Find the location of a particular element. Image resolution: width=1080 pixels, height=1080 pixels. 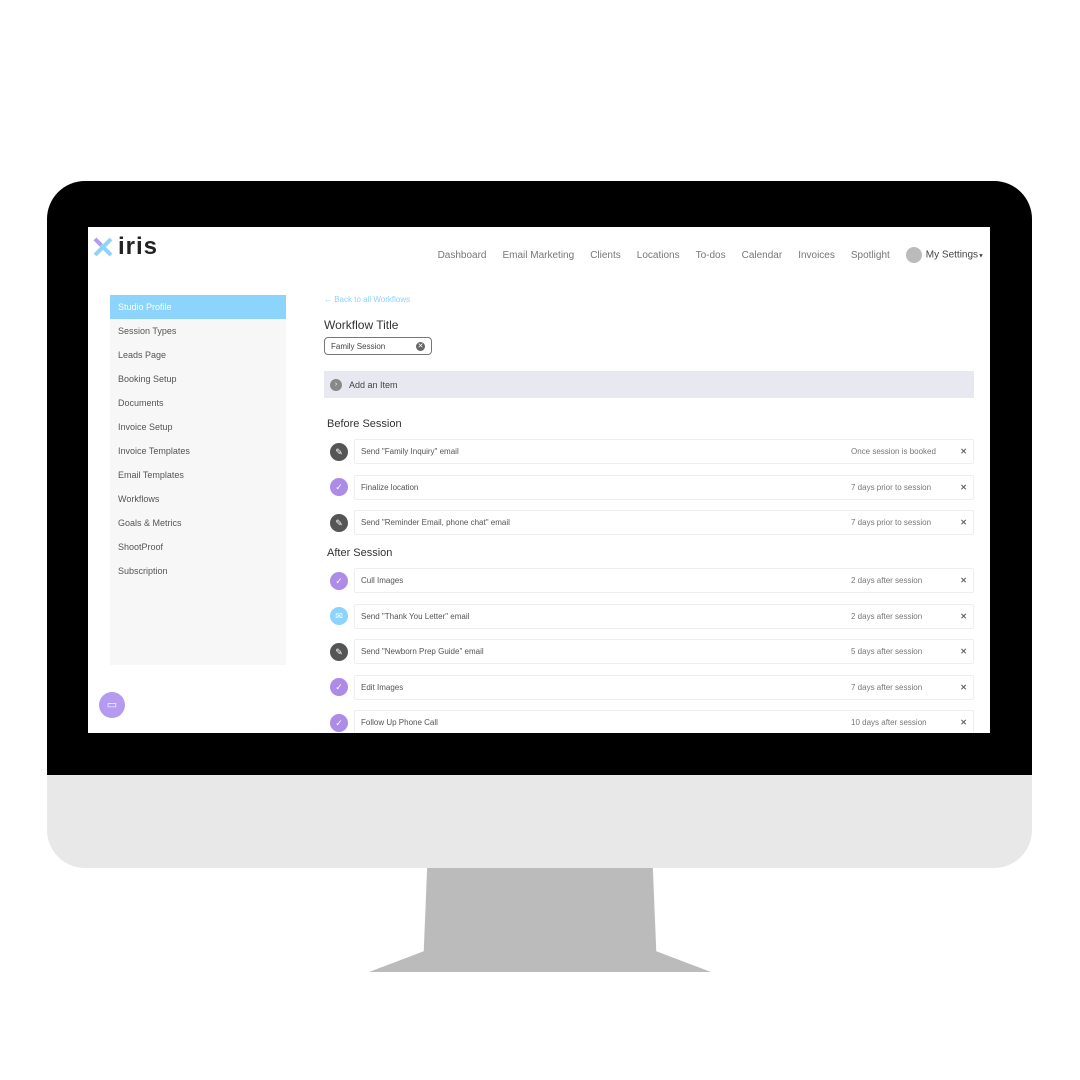

logo: iris is located at coordinates (125, 247).